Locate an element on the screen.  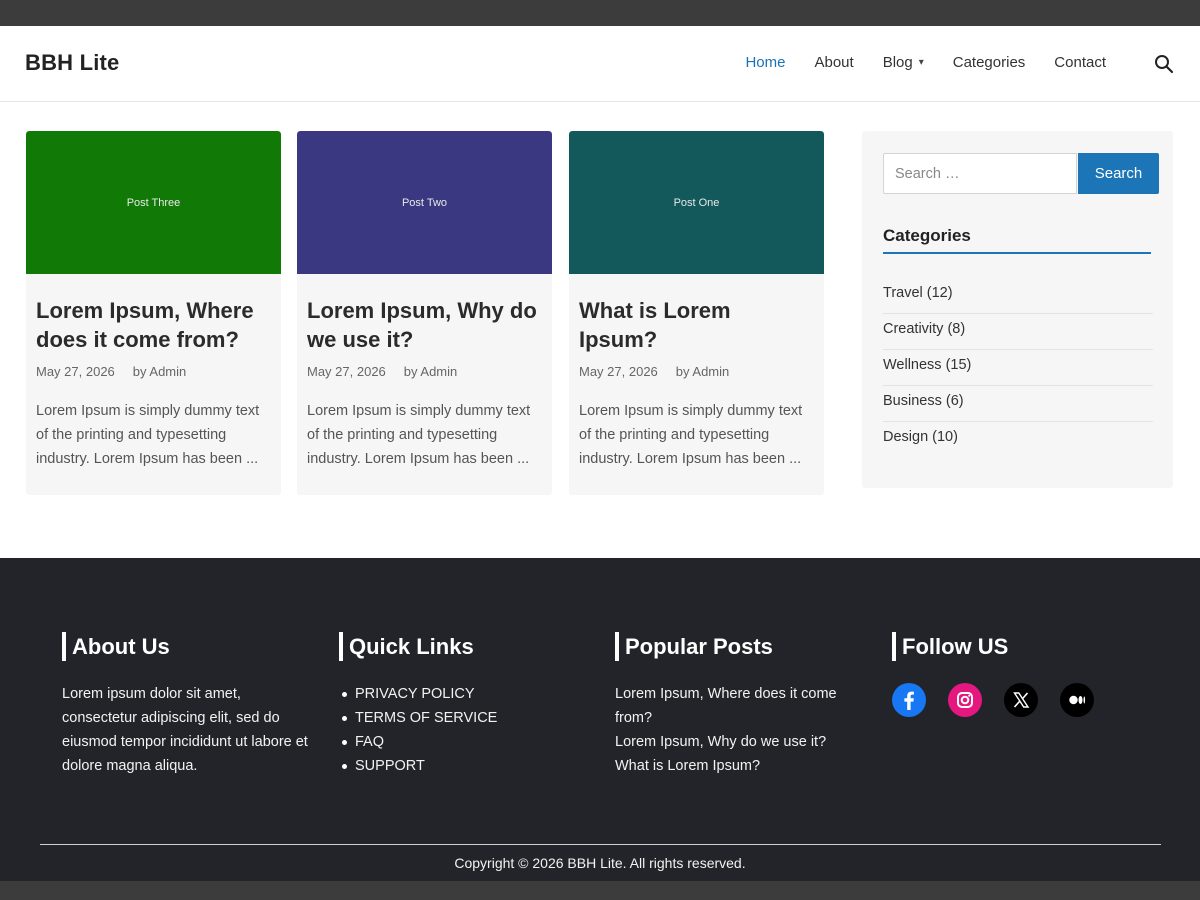
footer-heading: Quick Links is located at coordinates (459, 646).